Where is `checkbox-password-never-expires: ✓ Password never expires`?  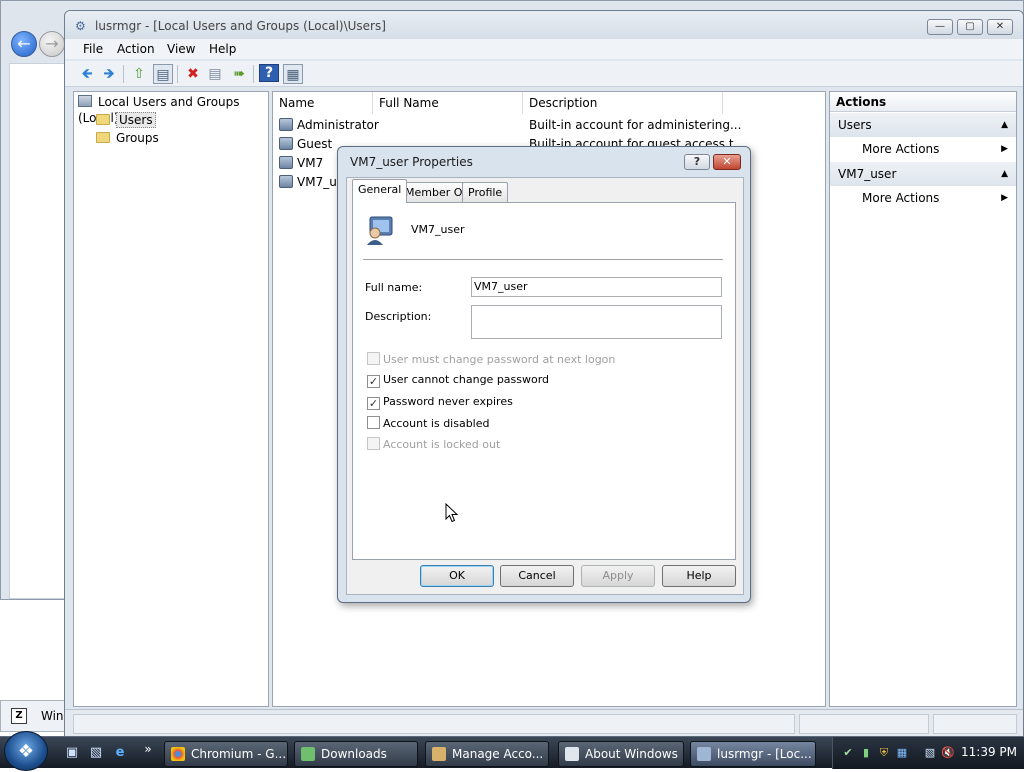
checkbox-password-never-expires: ✓ Password never expires is located at coordinates (440, 402).